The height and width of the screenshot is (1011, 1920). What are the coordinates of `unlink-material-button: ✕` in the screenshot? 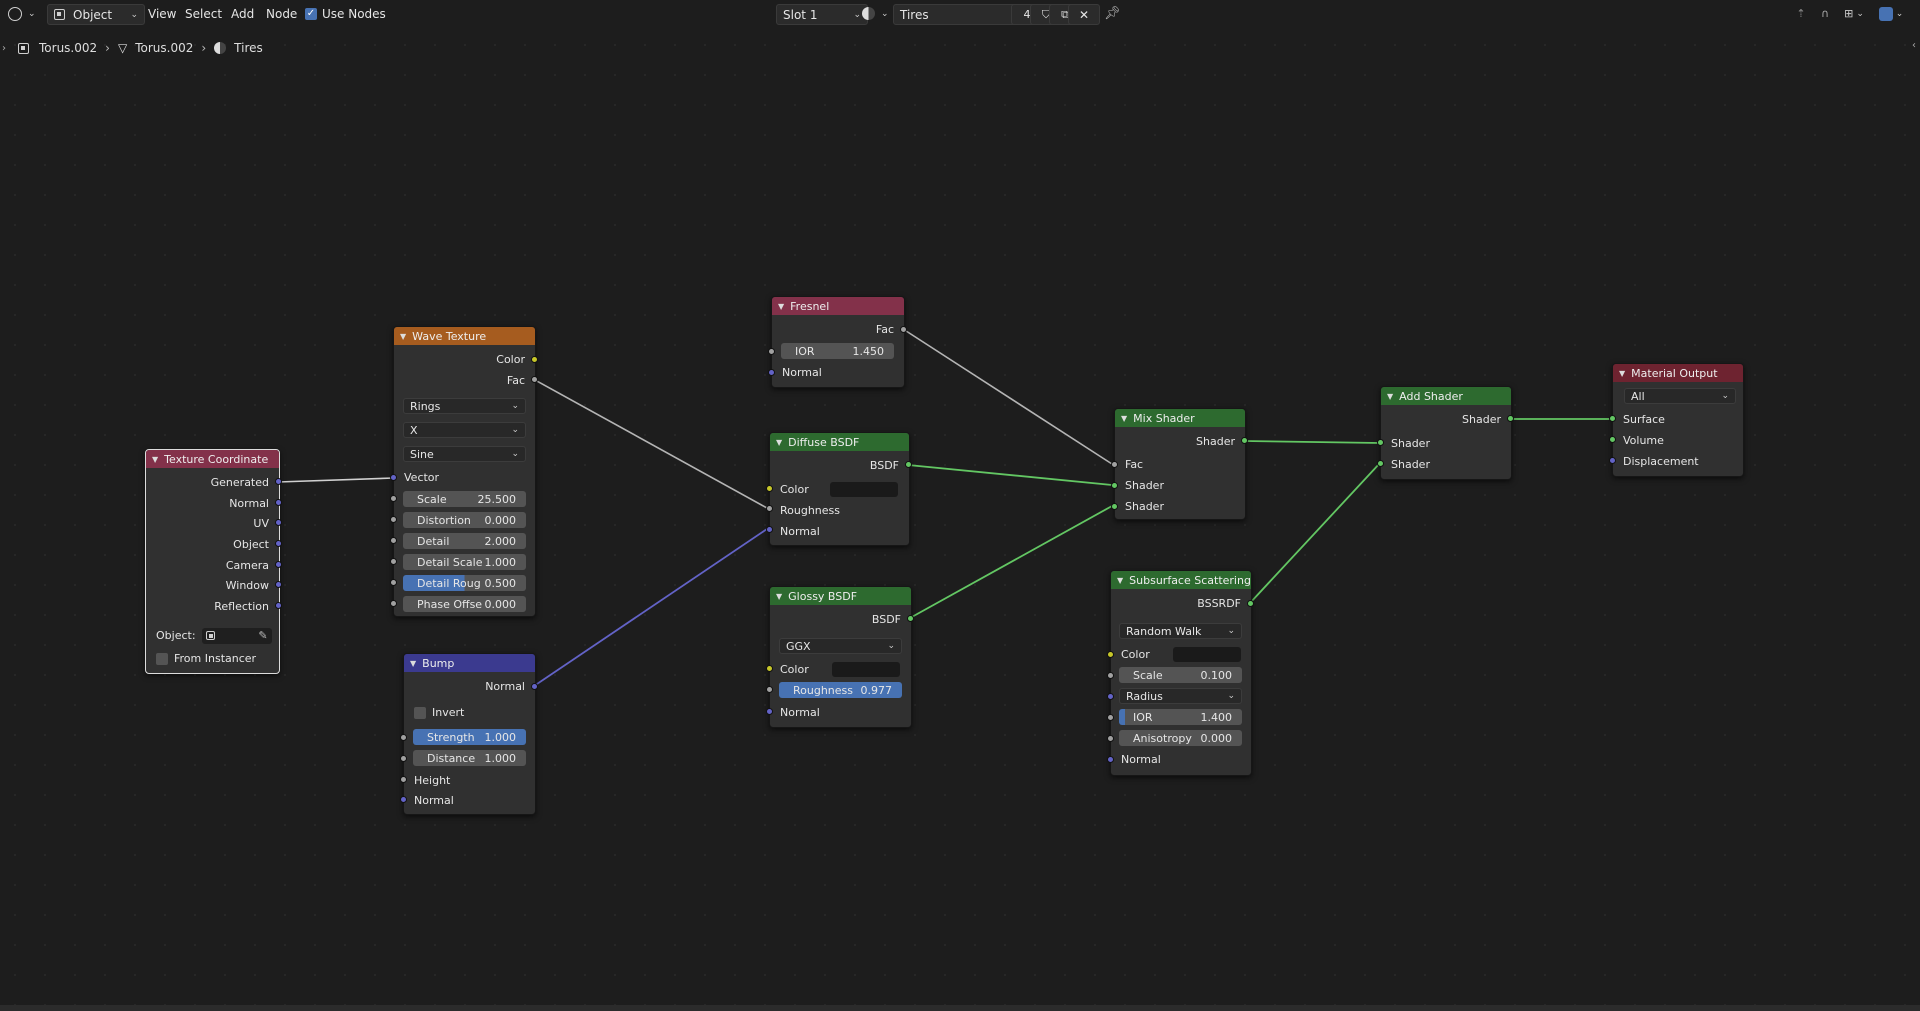 It's located at (1084, 14).